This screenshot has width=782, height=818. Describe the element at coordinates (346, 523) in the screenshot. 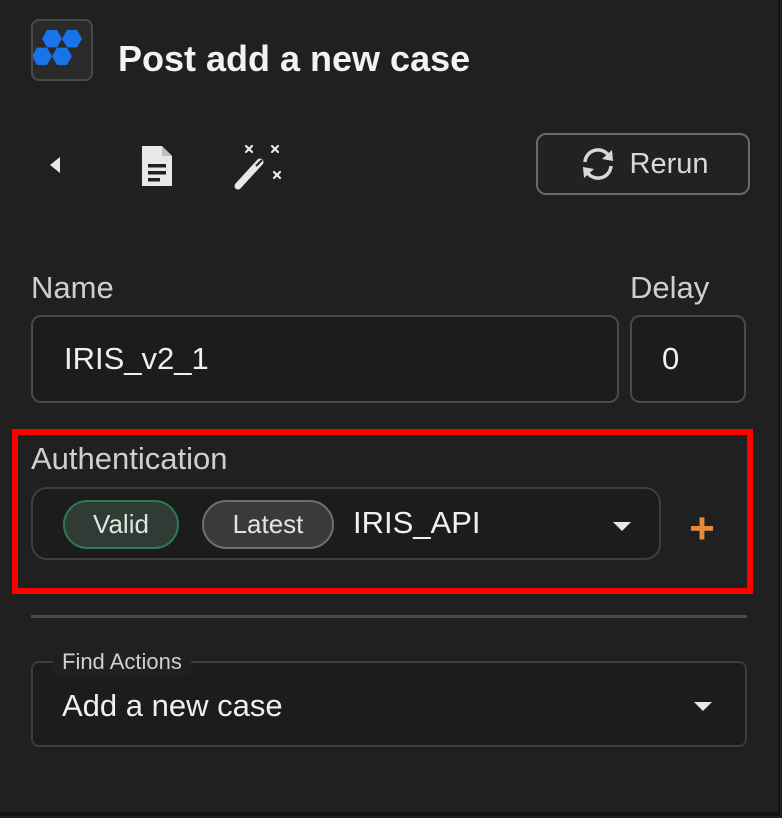

I see `authentication-select: Valid Latest IRIS_API` at that location.